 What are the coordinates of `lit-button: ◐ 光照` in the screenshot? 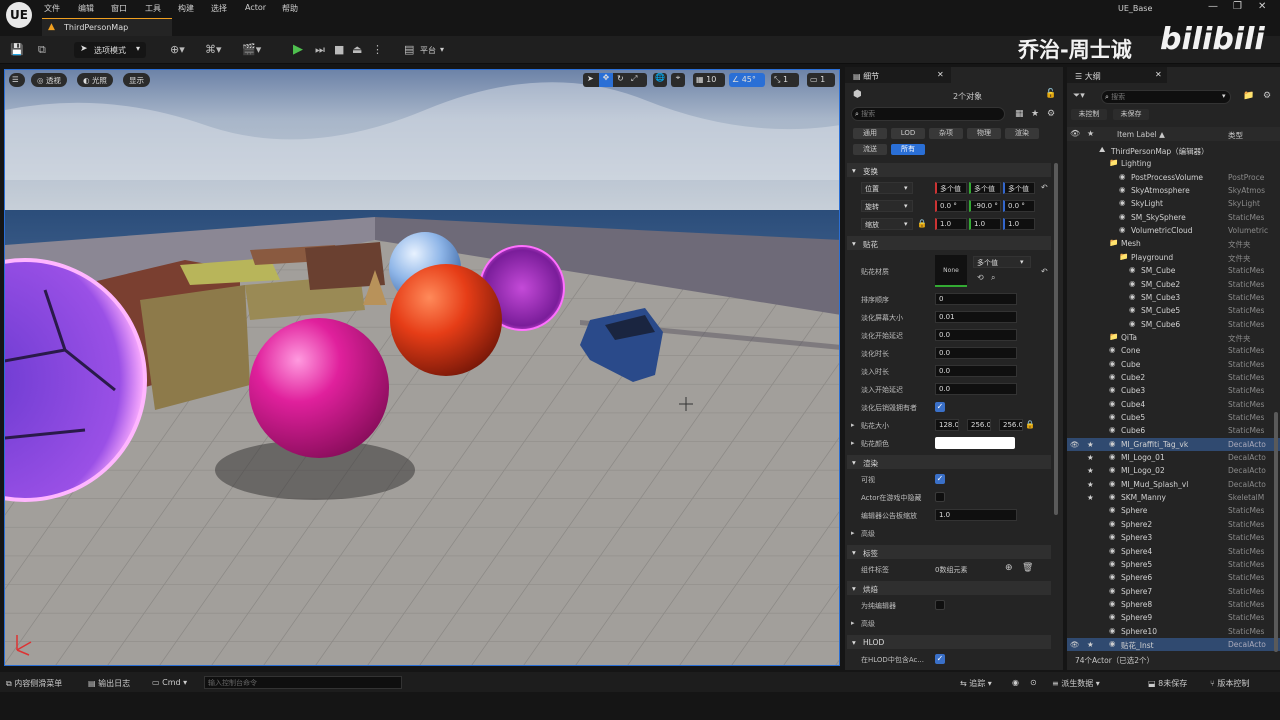 It's located at (95, 80).